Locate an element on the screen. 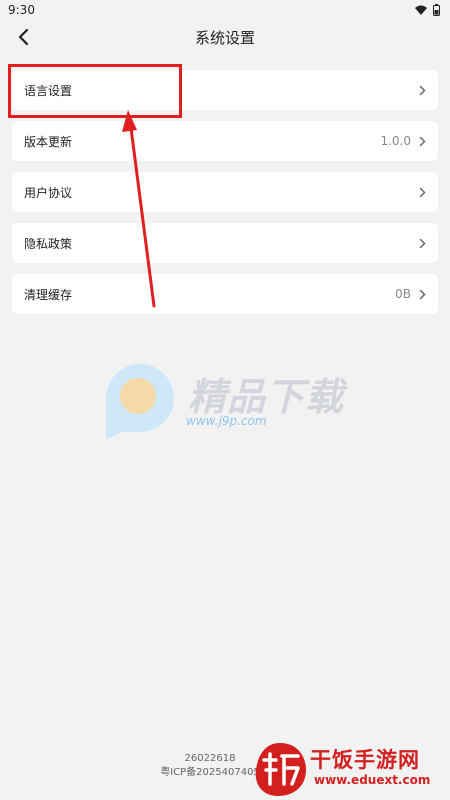 The width and height of the screenshot is (450, 800). setting-right: 1.0.0 is located at coordinates (403, 141).